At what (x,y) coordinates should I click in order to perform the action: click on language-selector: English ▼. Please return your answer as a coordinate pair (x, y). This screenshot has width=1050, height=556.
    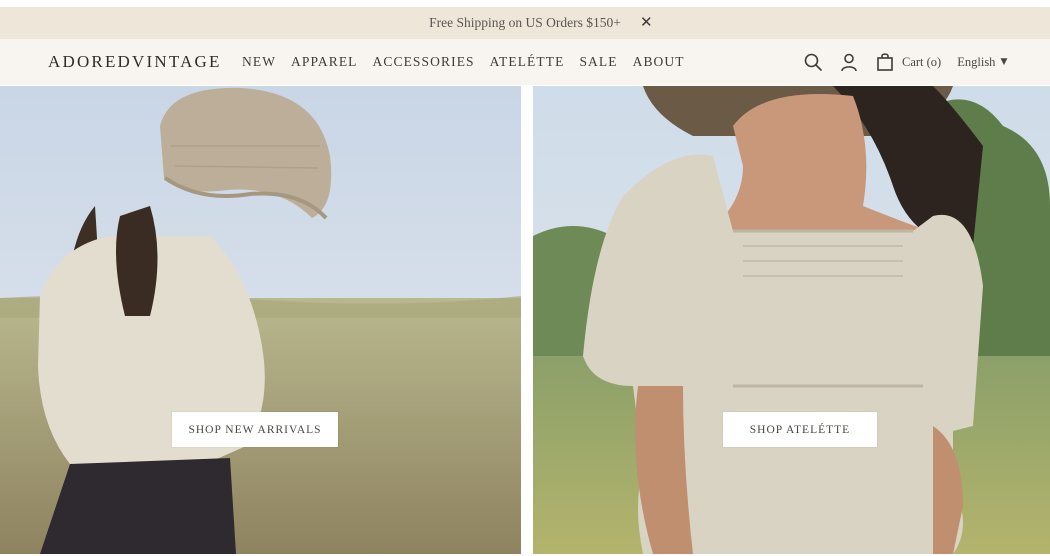
    Looking at the image, I should click on (982, 62).